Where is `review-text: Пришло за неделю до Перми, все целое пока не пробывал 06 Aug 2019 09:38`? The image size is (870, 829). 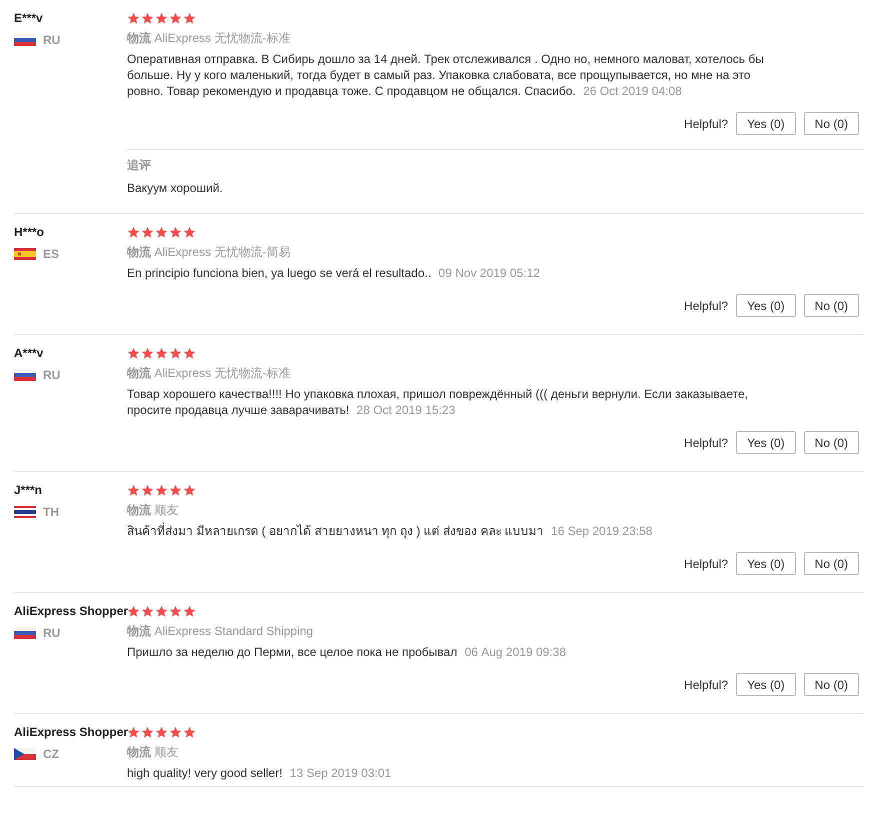
review-text: Пришло за неделю до Перми, все целое пока не пробывал 06 Aug 2019 09:38 is located at coordinates (347, 652).